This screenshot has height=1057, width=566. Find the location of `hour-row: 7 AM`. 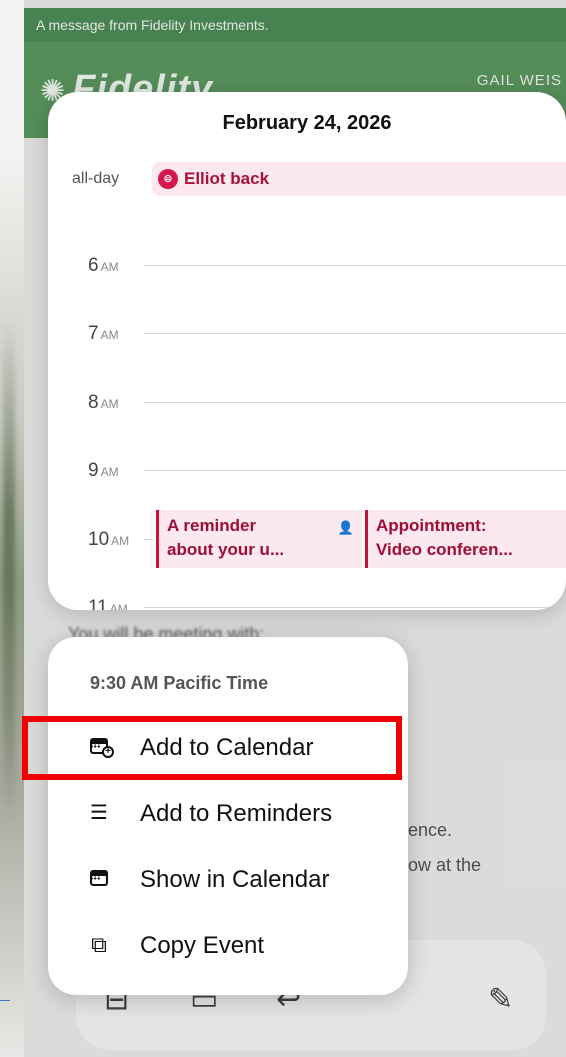

hour-row: 7 AM is located at coordinates (307, 333).